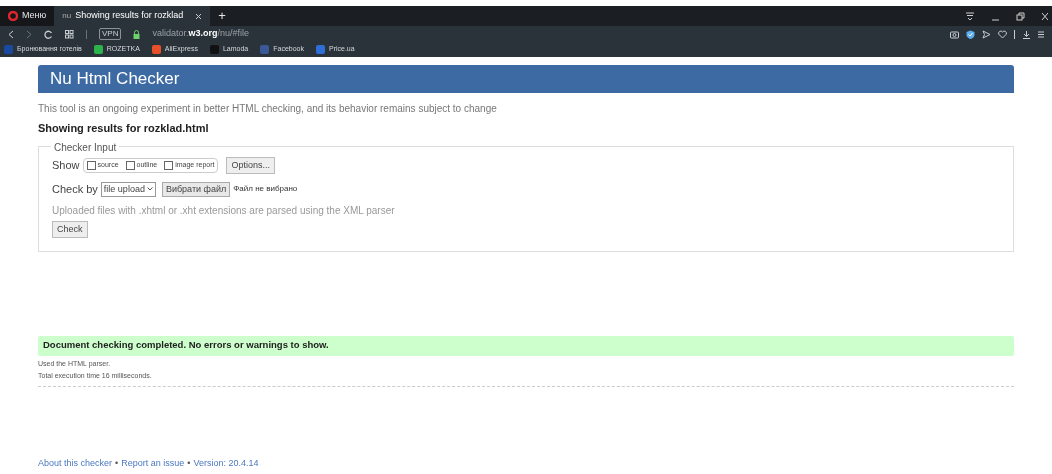  What do you see at coordinates (199, 16) in the screenshot?
I see `tab-close-icon` at bounding box center [199, 16].